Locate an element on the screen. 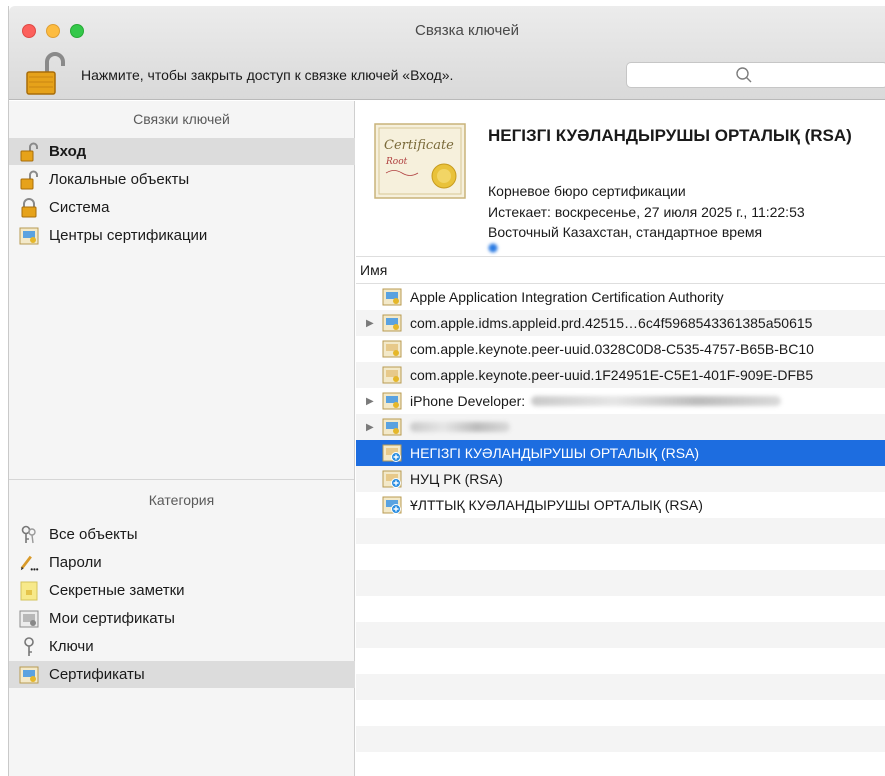 The width and height of the screenshot is (885, 776). list-item: ▶ is located at coordinates (620, 427).